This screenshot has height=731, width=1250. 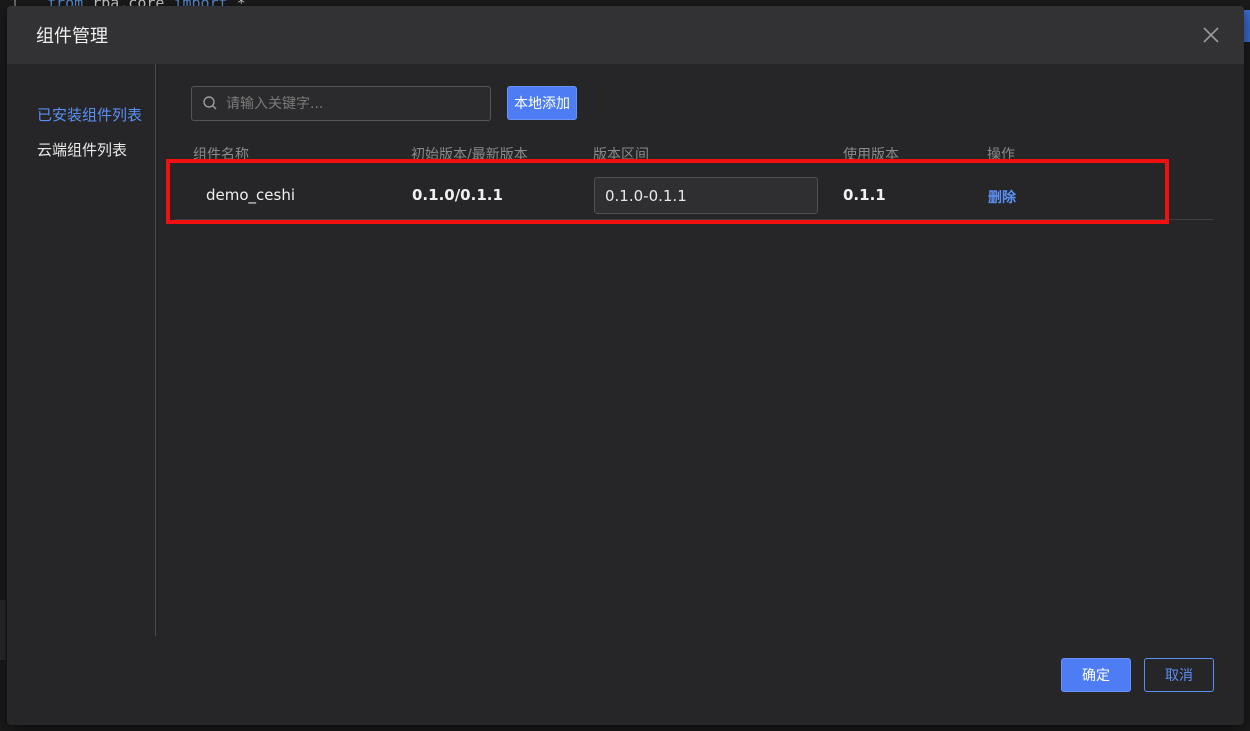 I want to click on dialog-title: 组件管理, so click(x=72, y=36).